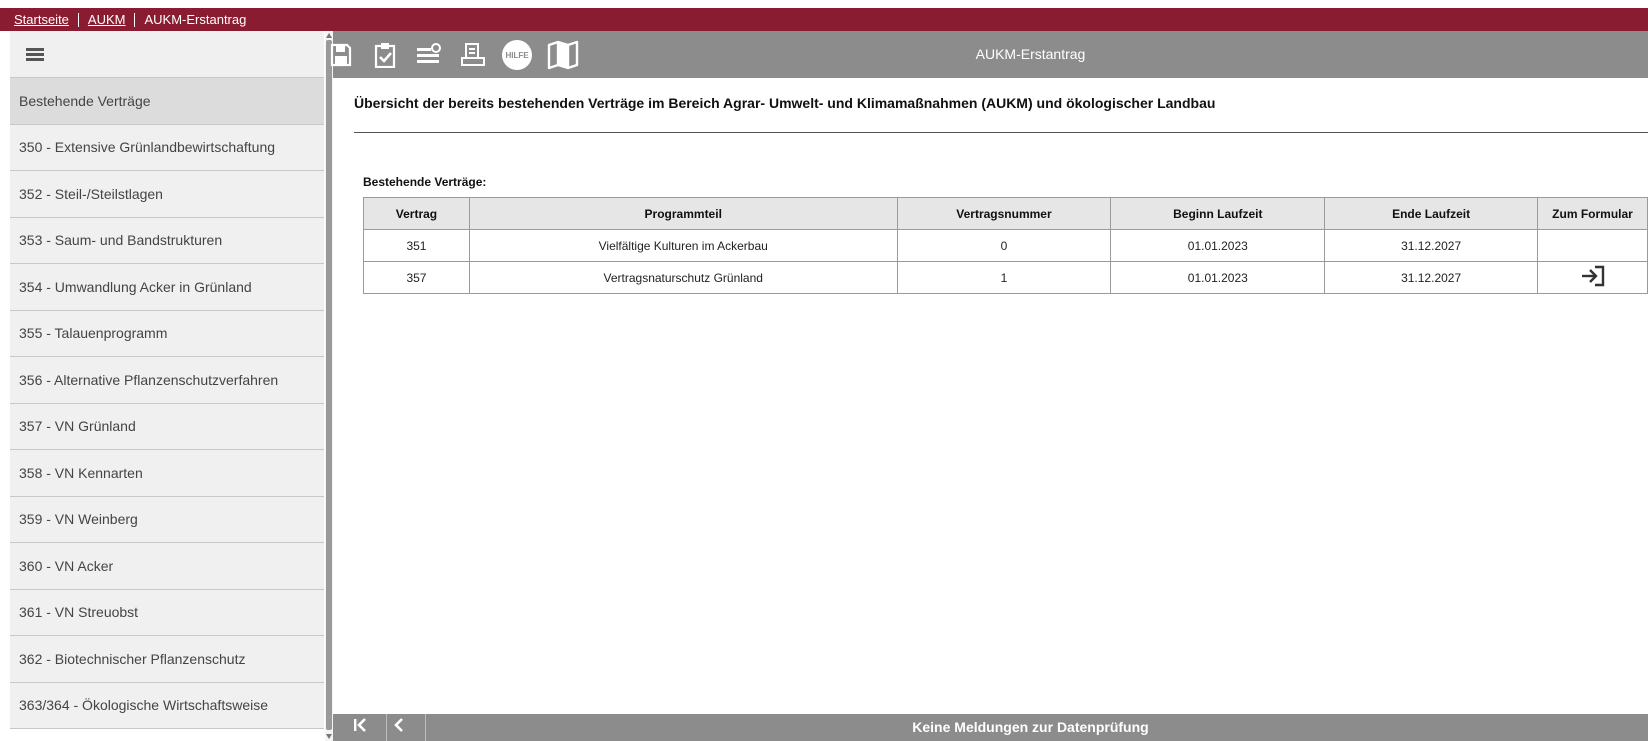 The image size is (1648, 741). I want to click on column-header-ende: Ende Laufzeit, so click(1431, 213).